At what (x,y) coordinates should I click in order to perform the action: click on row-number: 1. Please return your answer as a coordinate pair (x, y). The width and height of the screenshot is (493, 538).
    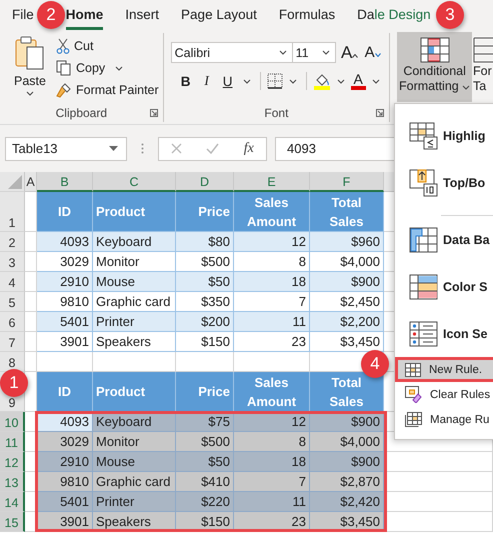
    Looking at the image, I should click on (12, 223).